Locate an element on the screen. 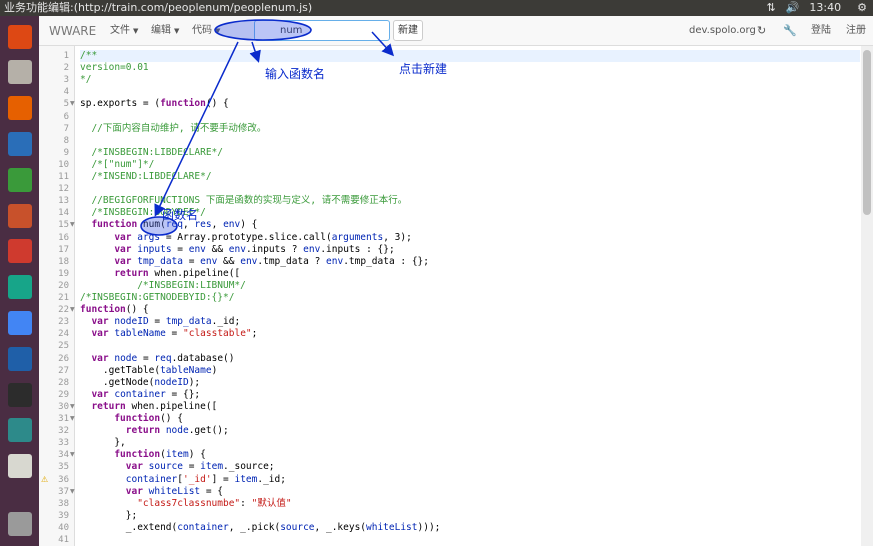 The height and width of the screenshot is (546, 873). code-token: res is located at coordinates (203, 225).